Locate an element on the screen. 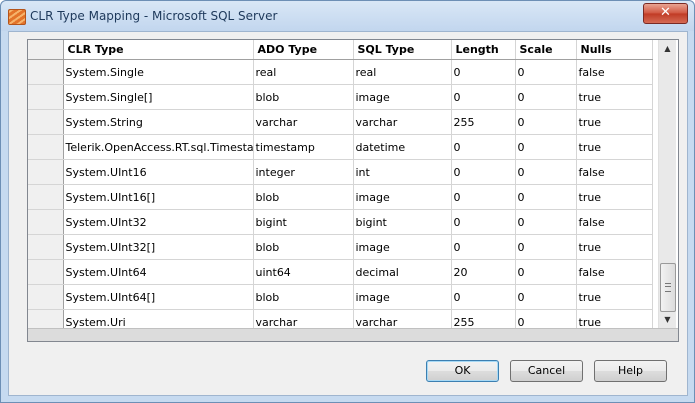 The width and height of the screenshot is (695, 403). table-row: System.UInt64 uint64 decimal 20 0 false is located at coordinates (340, 272).